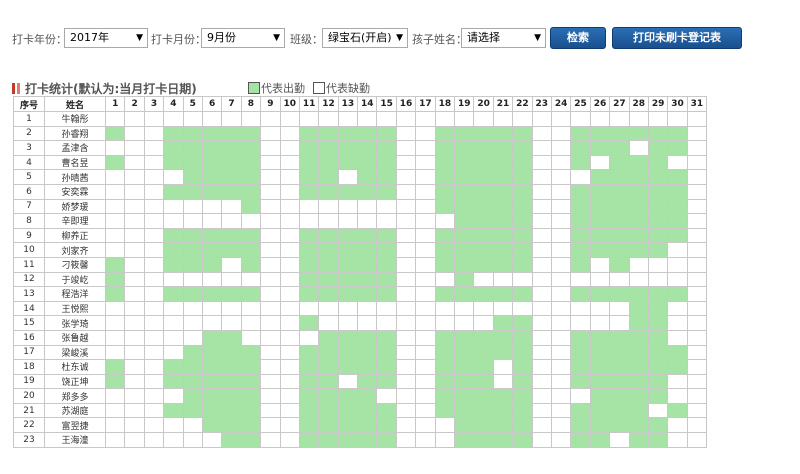 Image resolution: width=800 pixels, height=474 pixels. I want to click on child-select: 请选择 ▼, so click(503, 38).